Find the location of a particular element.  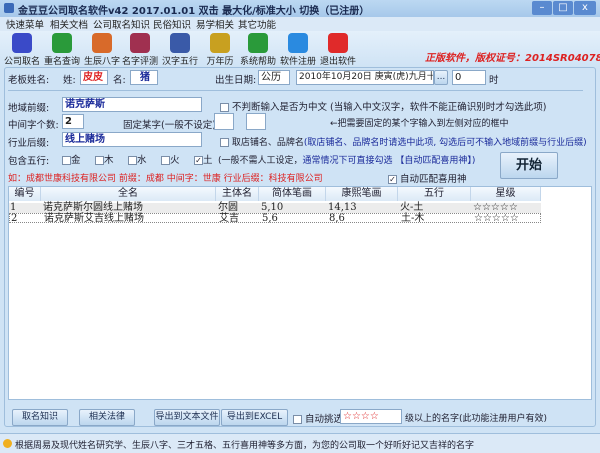

industry-input: 线上赌场 is located at coordinates (132, 139).